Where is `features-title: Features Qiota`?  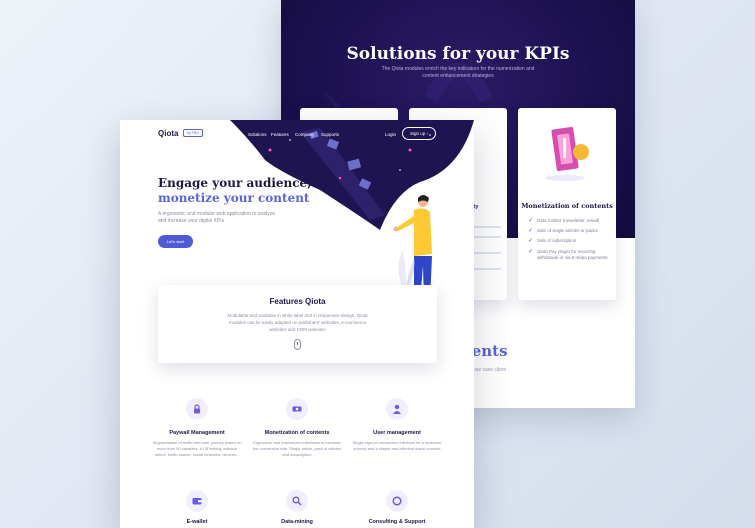 features-title: Features Qiota is located at coordinates (297, 301).